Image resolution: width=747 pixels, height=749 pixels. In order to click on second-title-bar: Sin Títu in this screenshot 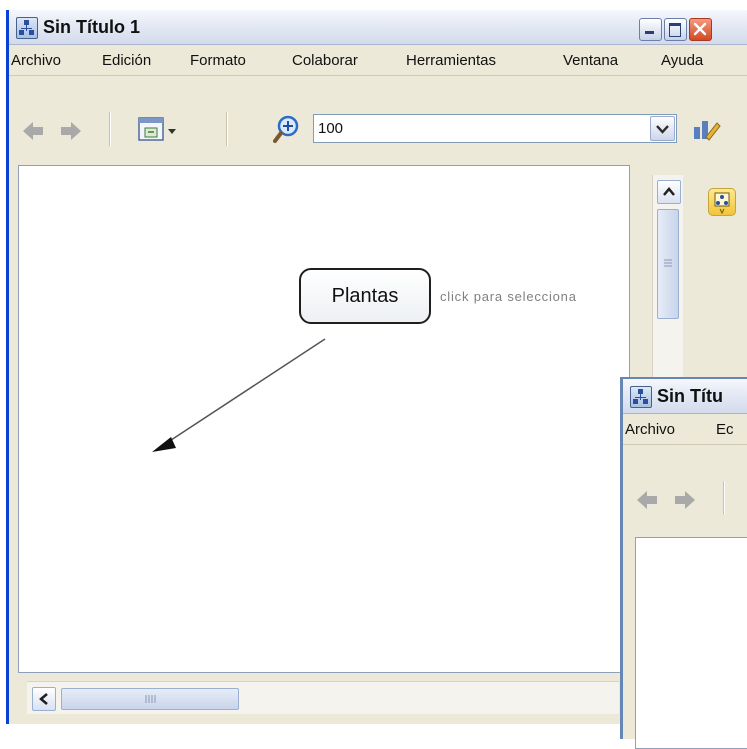, I will do `click(685, 396)`.